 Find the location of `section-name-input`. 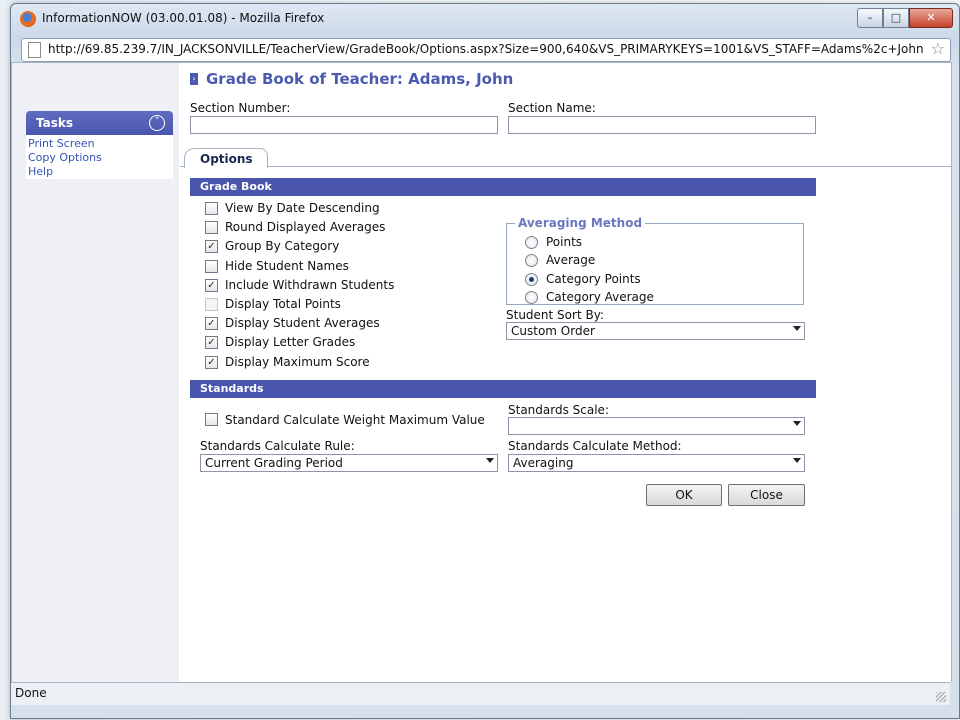

section-name-input is located at coordinates (662, 125).